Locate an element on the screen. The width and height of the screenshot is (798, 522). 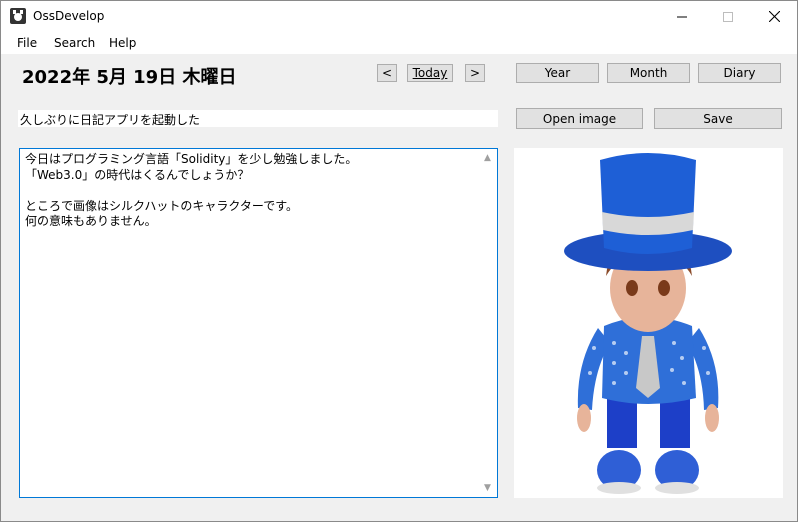
diary-view-button: Diary is located at coordinates (739, 73).